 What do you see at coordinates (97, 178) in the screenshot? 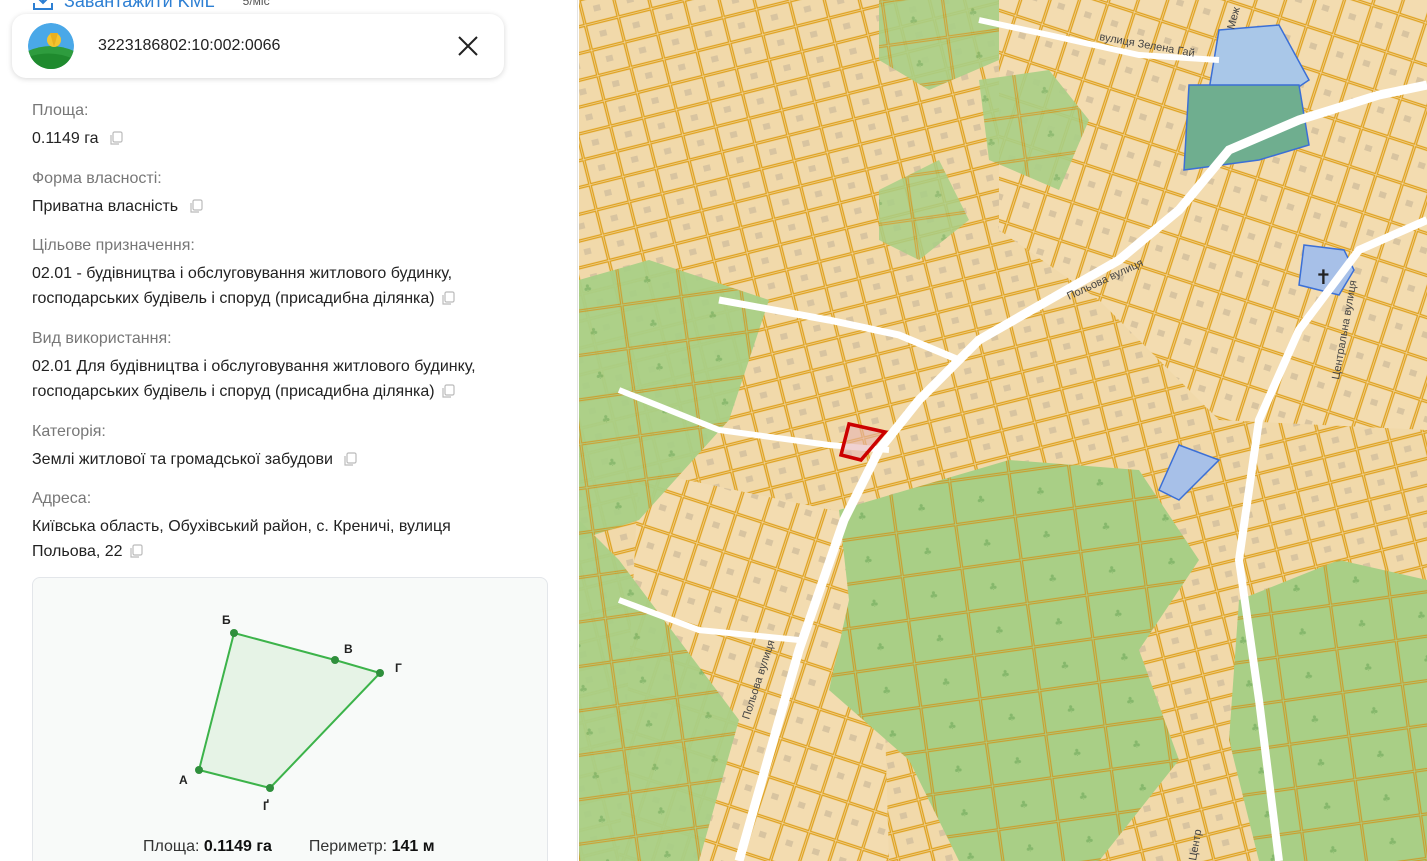
I see `ownership-label: Форма власності:` at bounding box center [97, 178].